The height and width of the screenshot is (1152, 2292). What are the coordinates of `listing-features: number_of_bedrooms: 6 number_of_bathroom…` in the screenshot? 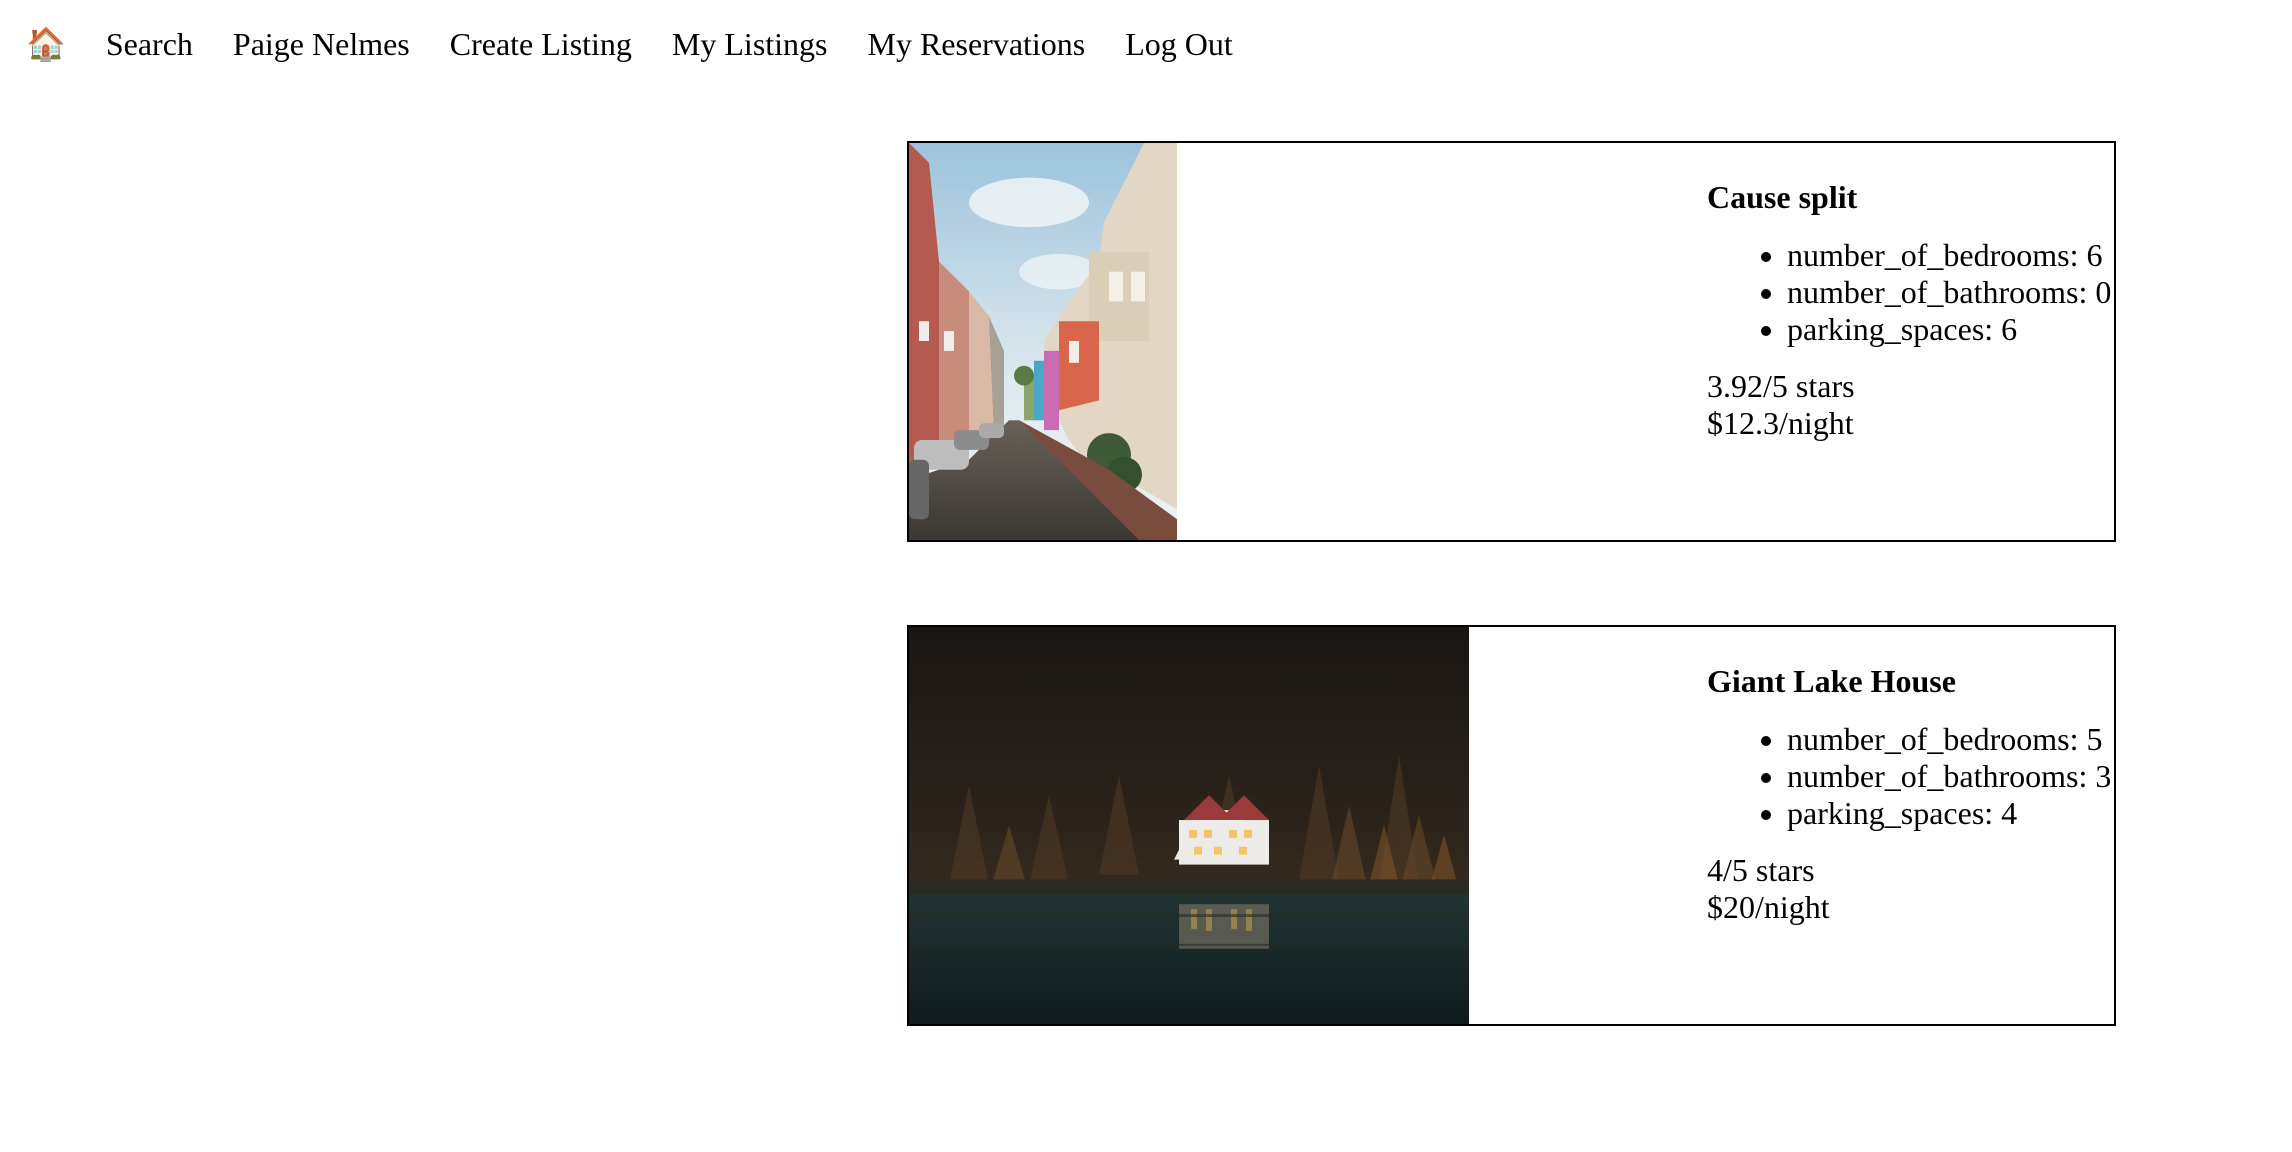 It's located at (1910, 292).